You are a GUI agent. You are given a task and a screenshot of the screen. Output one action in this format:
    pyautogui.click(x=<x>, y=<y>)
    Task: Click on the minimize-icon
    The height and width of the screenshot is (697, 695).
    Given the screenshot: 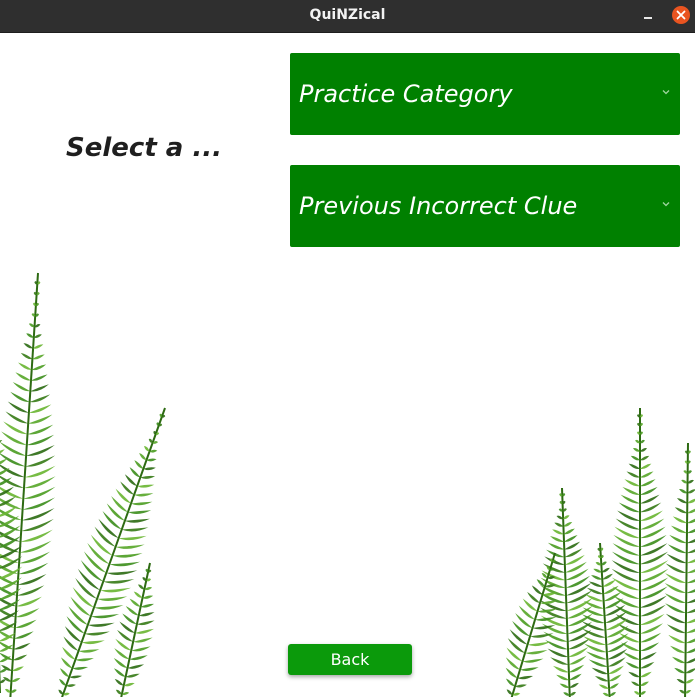 What is the action you would take?
    pyautogui.click(x=649, y=16)
    